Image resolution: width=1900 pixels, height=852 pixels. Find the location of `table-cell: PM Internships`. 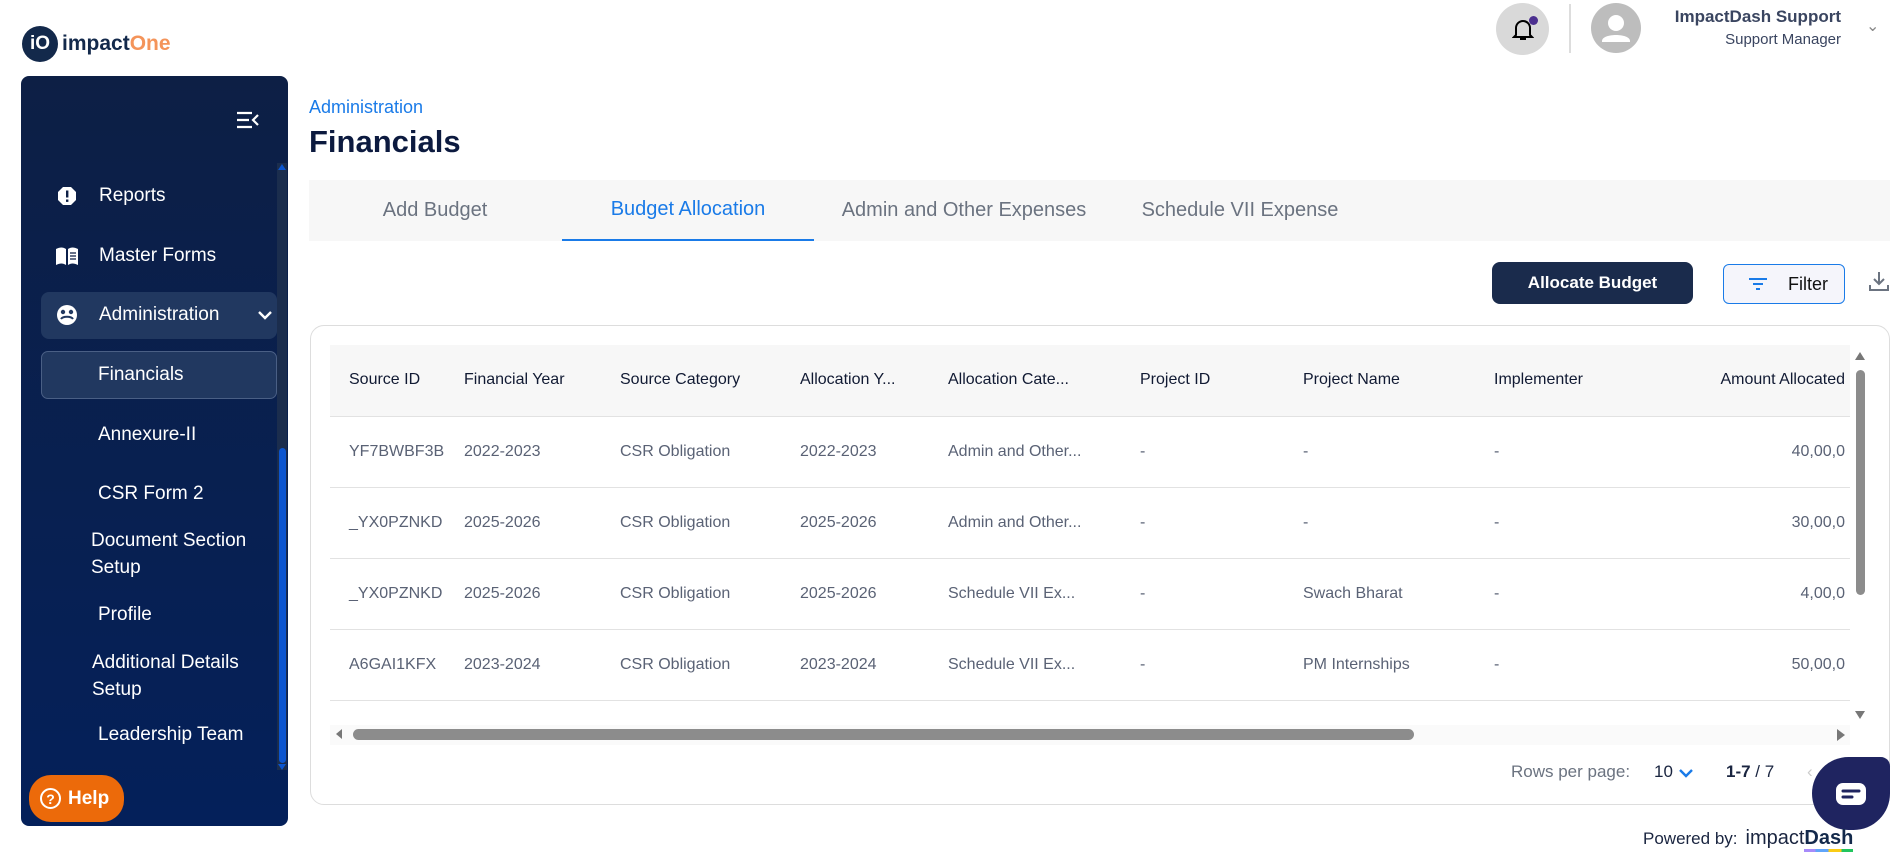

table-cell: PM Internships is located at coordinates (1379, 665).